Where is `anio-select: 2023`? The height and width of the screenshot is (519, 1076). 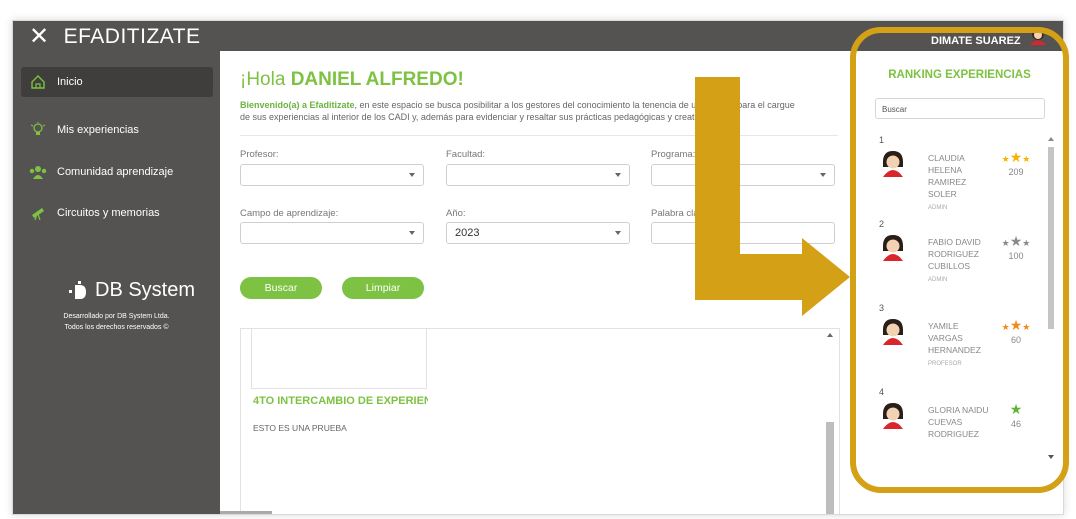
anio-select: 2023 is located at coordinates (538, 233).